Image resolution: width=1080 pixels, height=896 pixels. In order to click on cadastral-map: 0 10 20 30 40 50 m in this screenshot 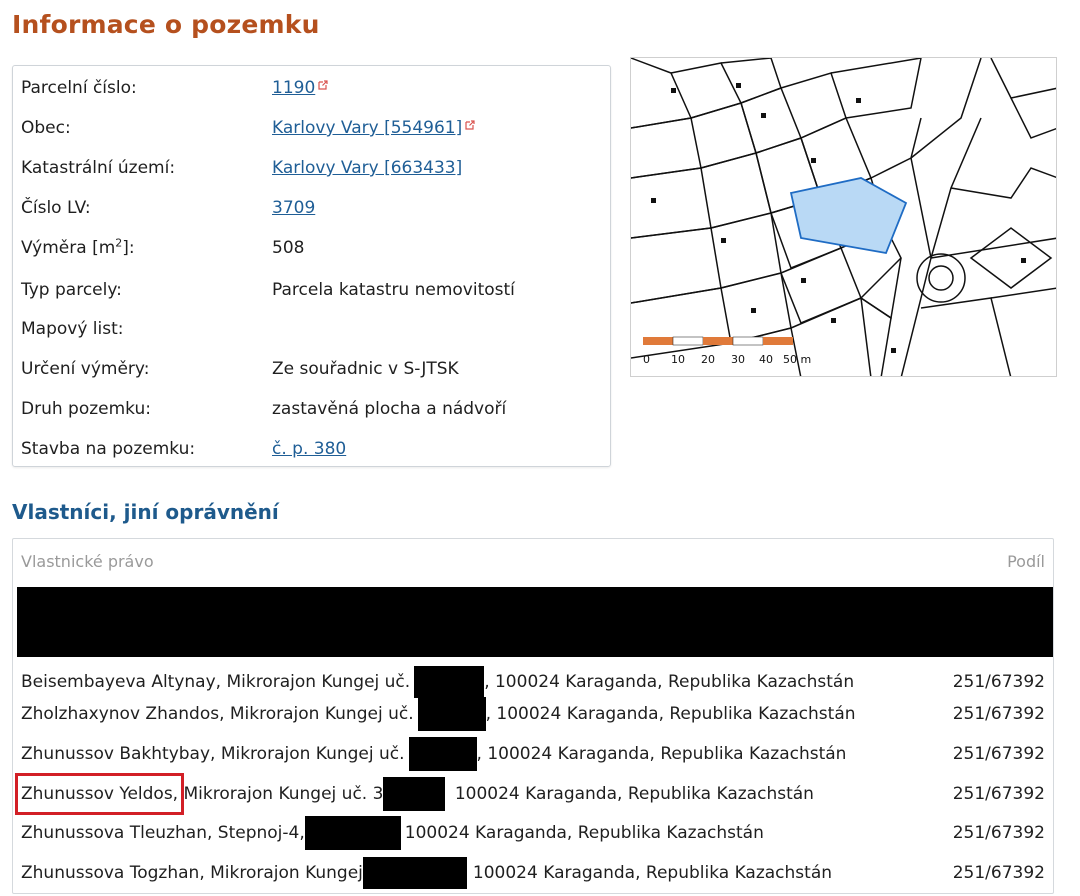, I will do `click(843, 217)`.